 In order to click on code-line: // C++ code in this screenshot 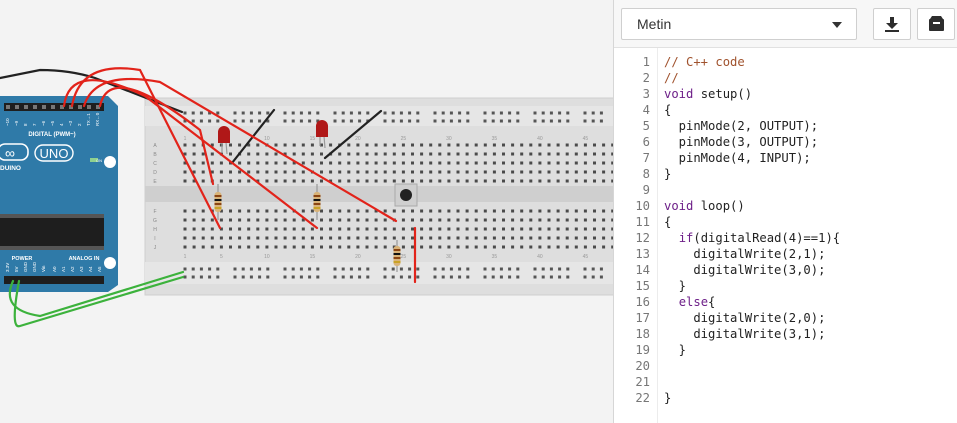, I will do `click(752, 62)`.